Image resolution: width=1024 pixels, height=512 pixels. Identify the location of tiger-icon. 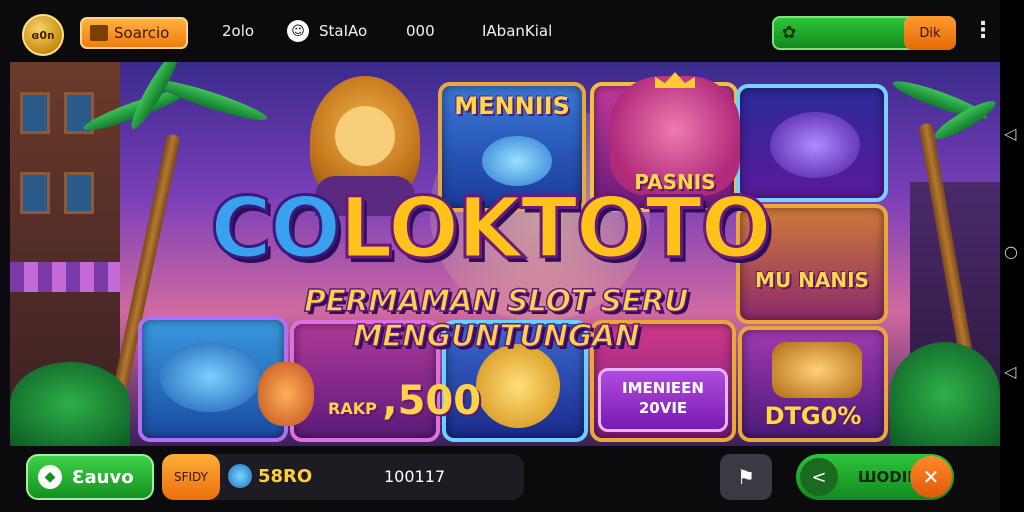
(286, 394).